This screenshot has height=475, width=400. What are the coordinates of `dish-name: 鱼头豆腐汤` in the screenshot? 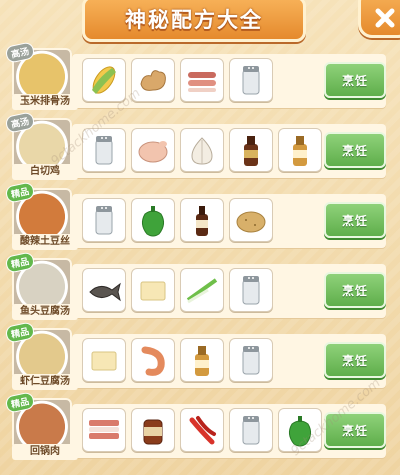 It's located at (45, 312).